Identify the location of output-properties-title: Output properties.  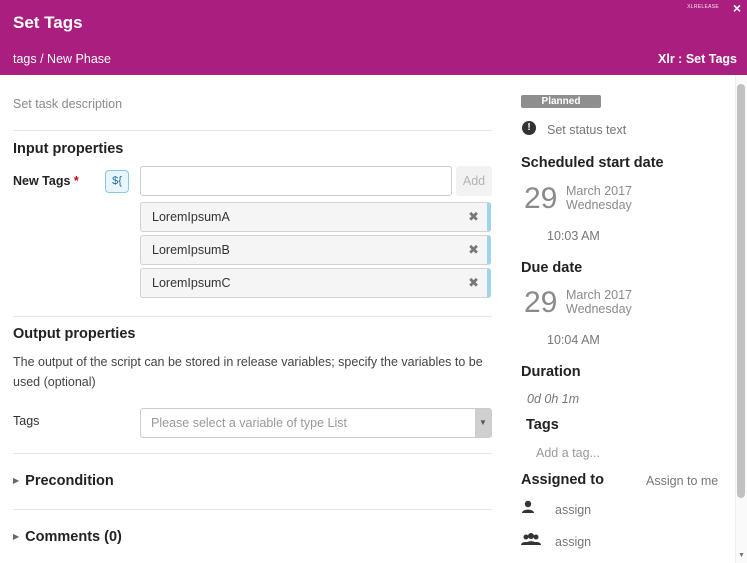
(74, 334).